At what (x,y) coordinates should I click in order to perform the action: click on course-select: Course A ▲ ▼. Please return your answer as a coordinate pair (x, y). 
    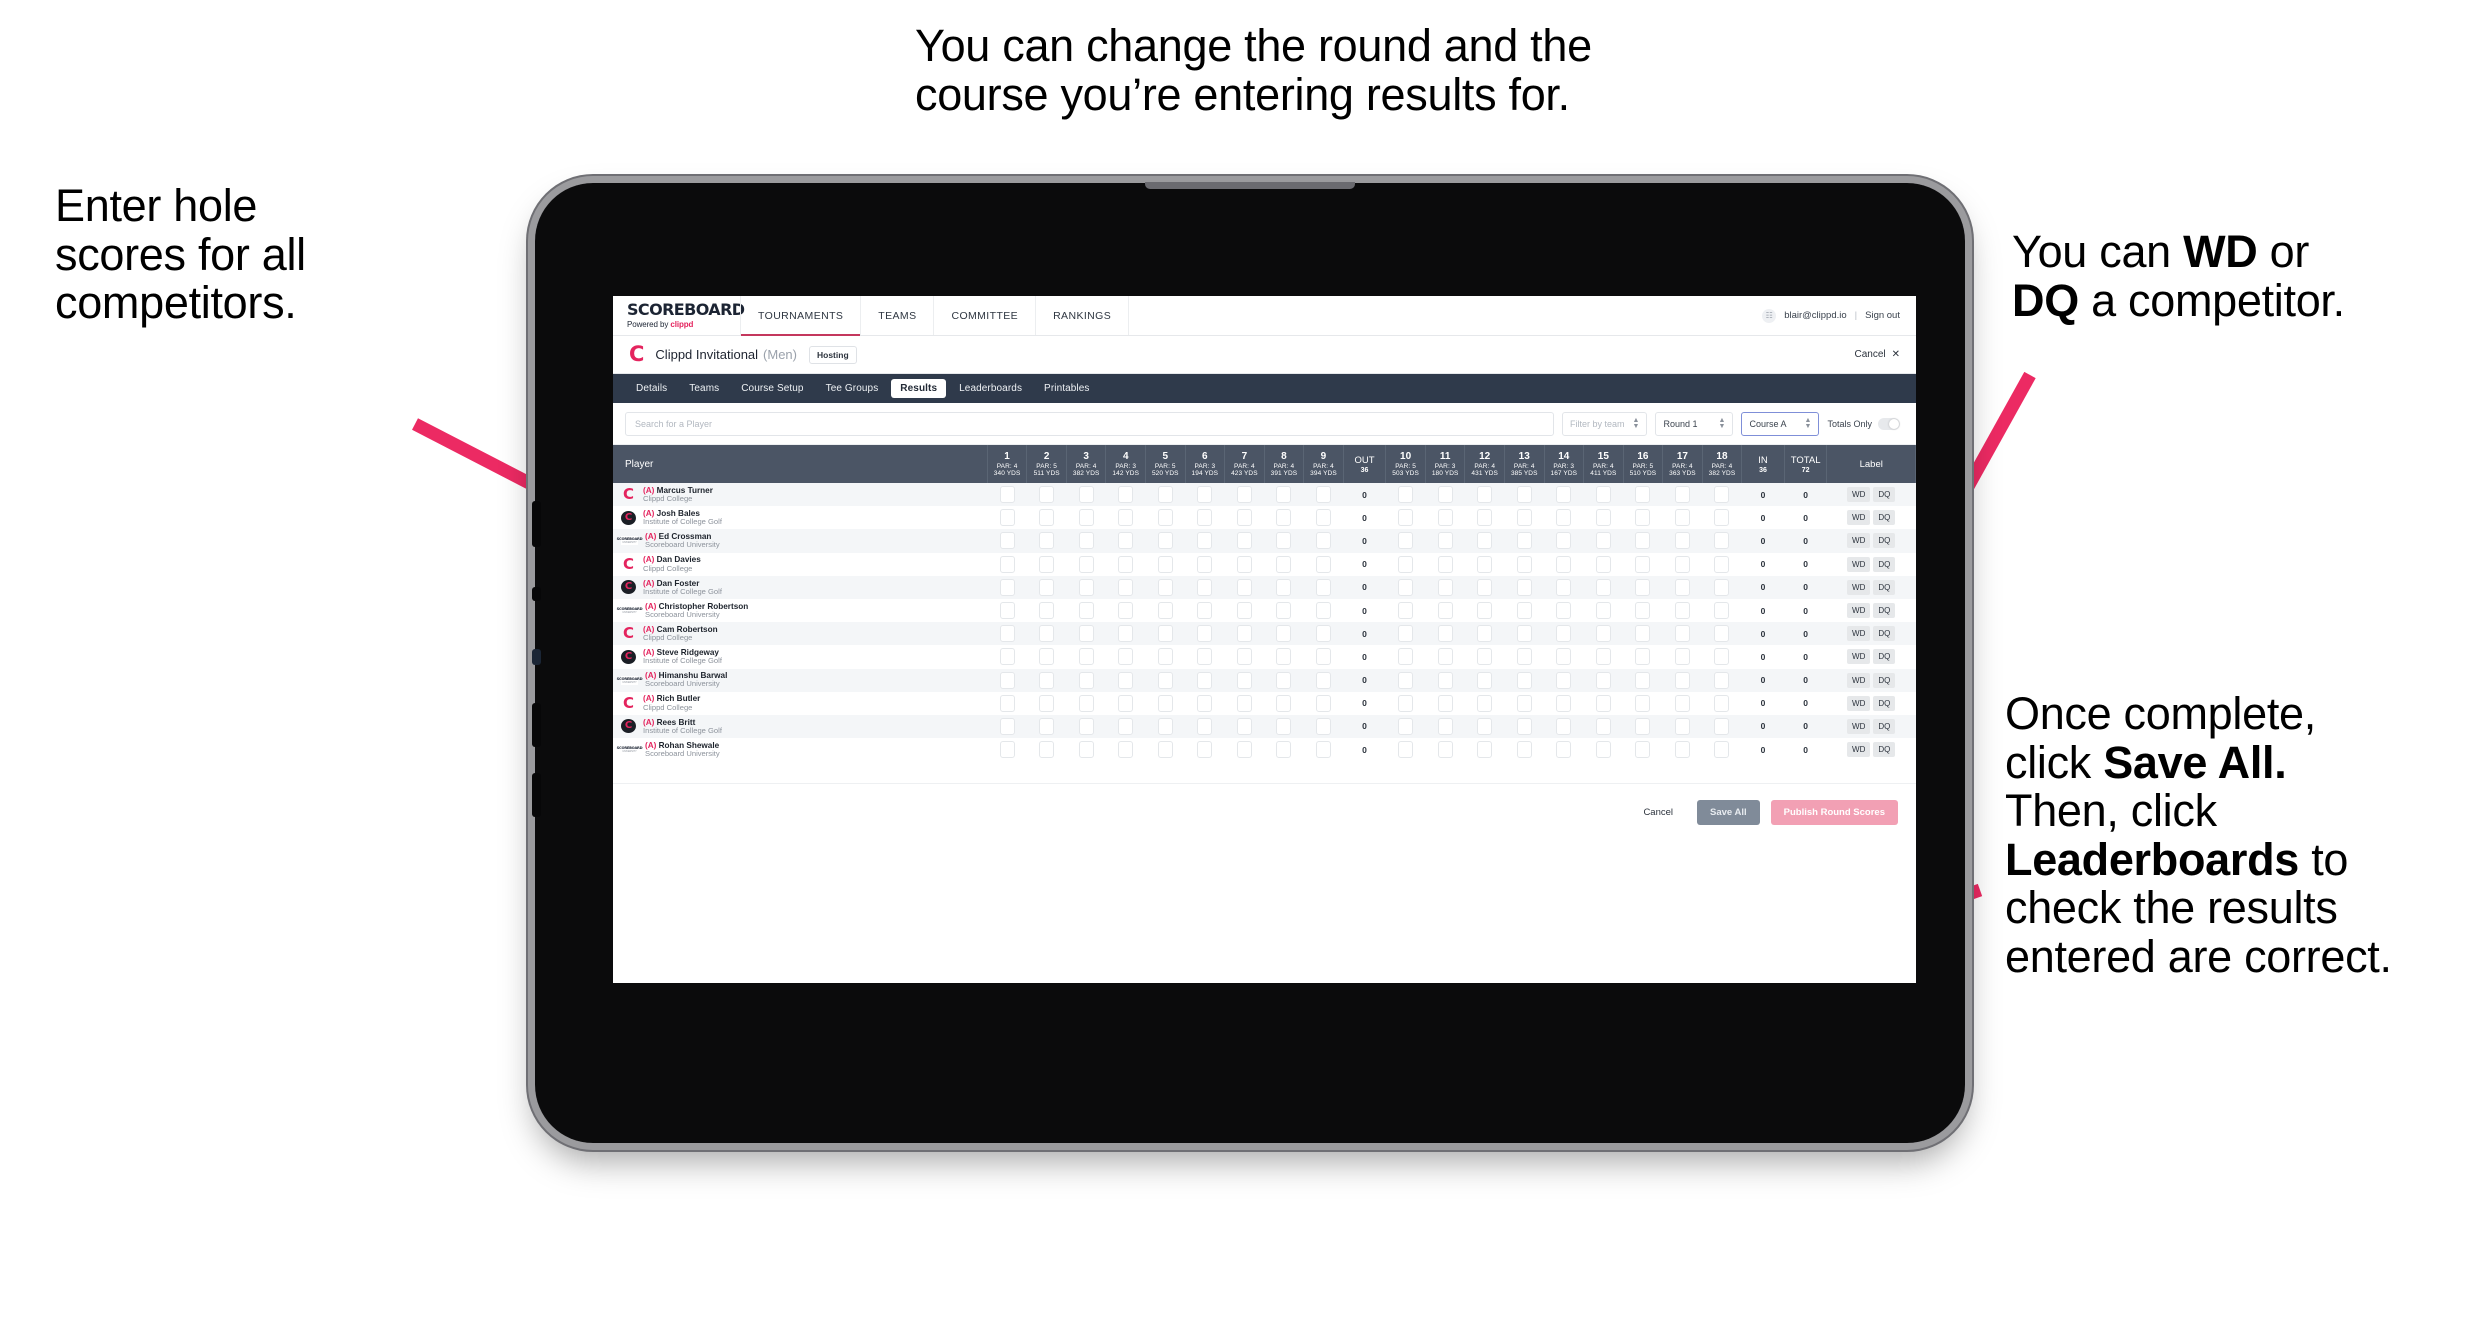
    Looking at the image, I should click on (1780, 423).